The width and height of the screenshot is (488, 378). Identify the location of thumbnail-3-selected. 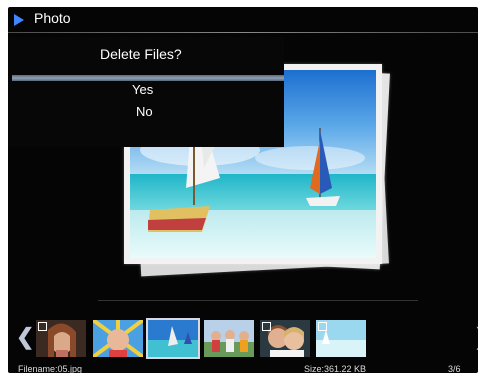
(173, 338).